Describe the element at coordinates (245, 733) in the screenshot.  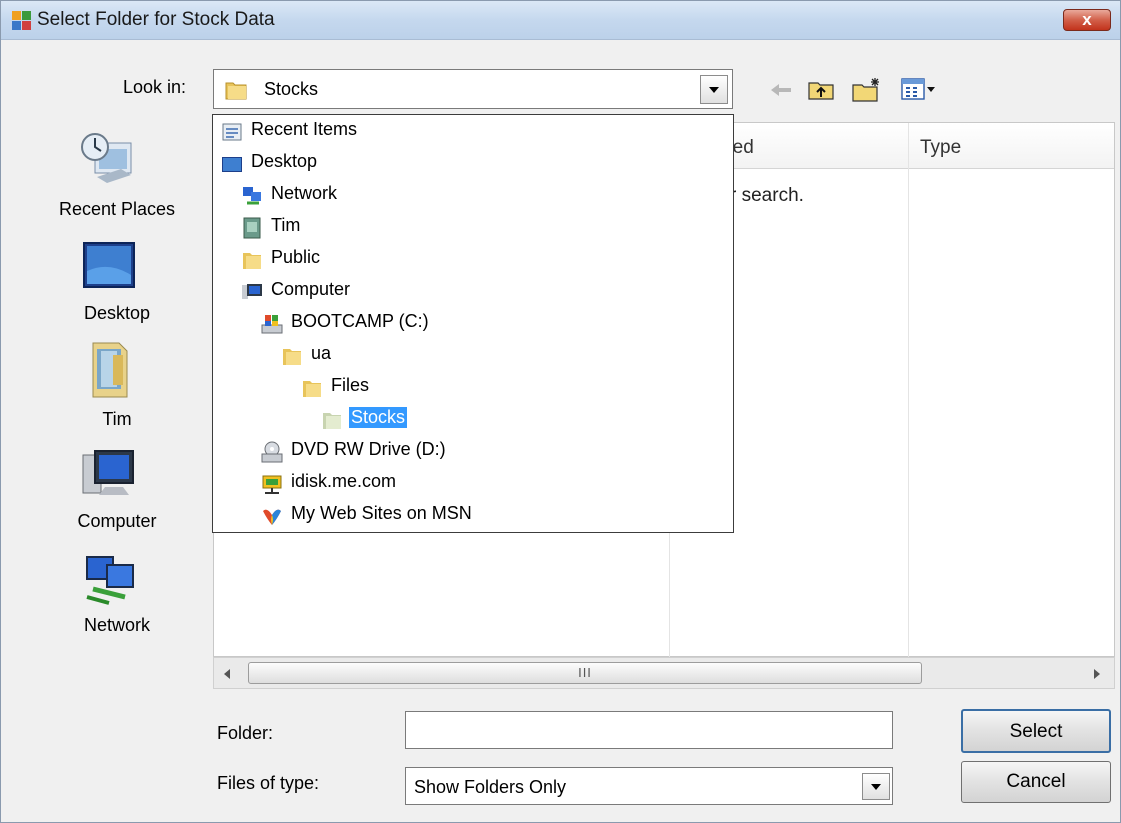
I see `folder-label: Folder:` at that location.